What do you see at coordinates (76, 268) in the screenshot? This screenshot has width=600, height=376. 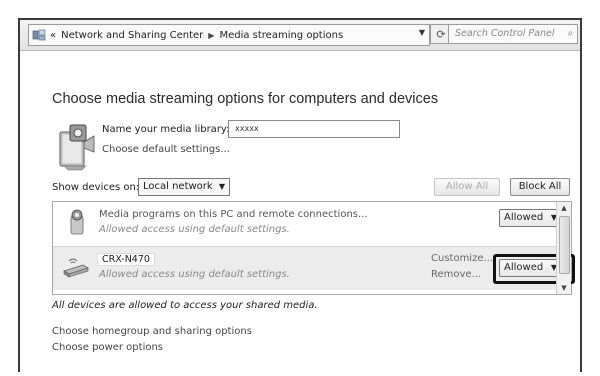 I see `network-device-icon` at bounding box center [76, 268].